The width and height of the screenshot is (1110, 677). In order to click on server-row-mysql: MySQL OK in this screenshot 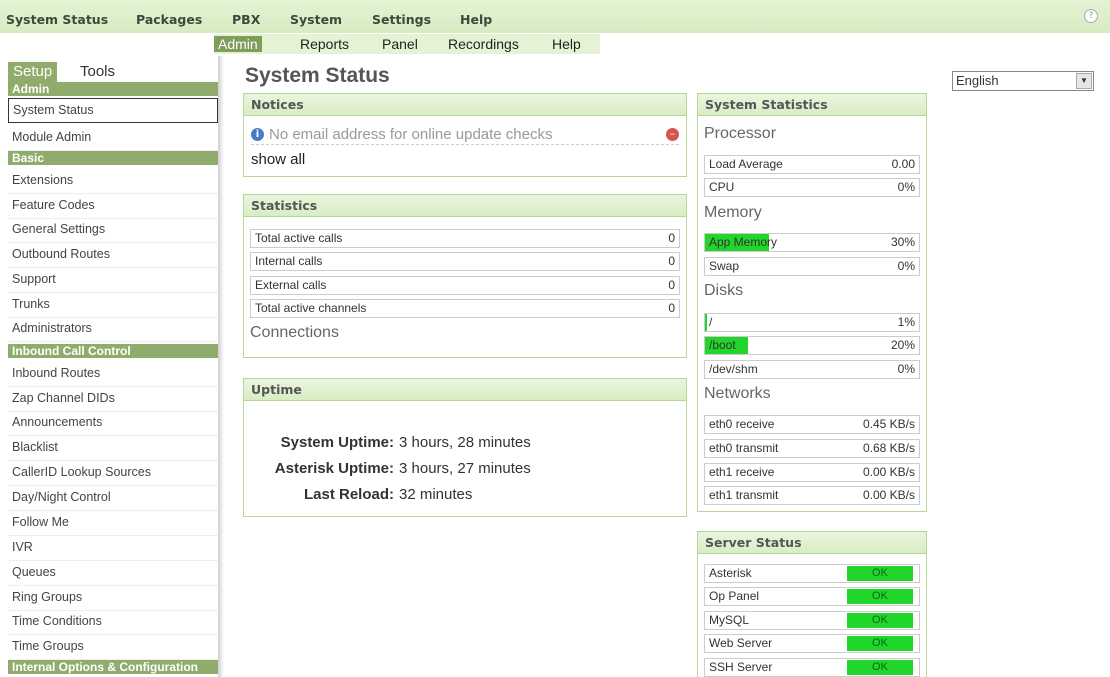, I will do `click(812, 620)`.